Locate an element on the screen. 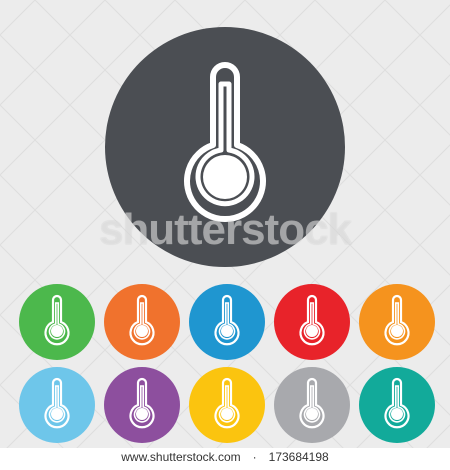 This screenshot has height=470, width=450. thermometer-bulb-fill is located at coordinates (225, 177).